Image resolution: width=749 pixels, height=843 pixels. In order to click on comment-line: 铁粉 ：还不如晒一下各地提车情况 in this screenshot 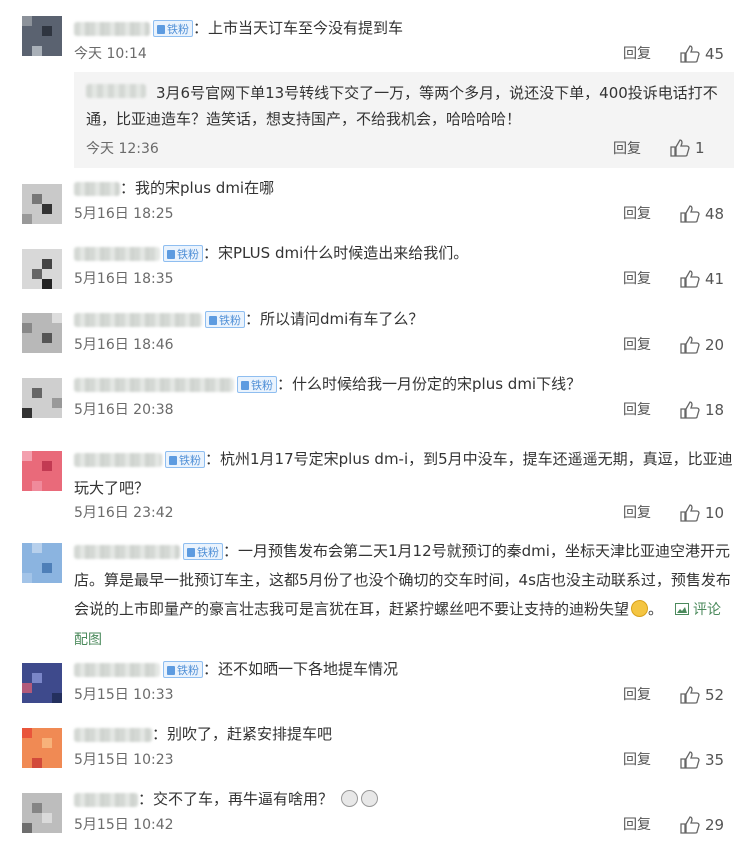, I will do `click(403, 669)`.